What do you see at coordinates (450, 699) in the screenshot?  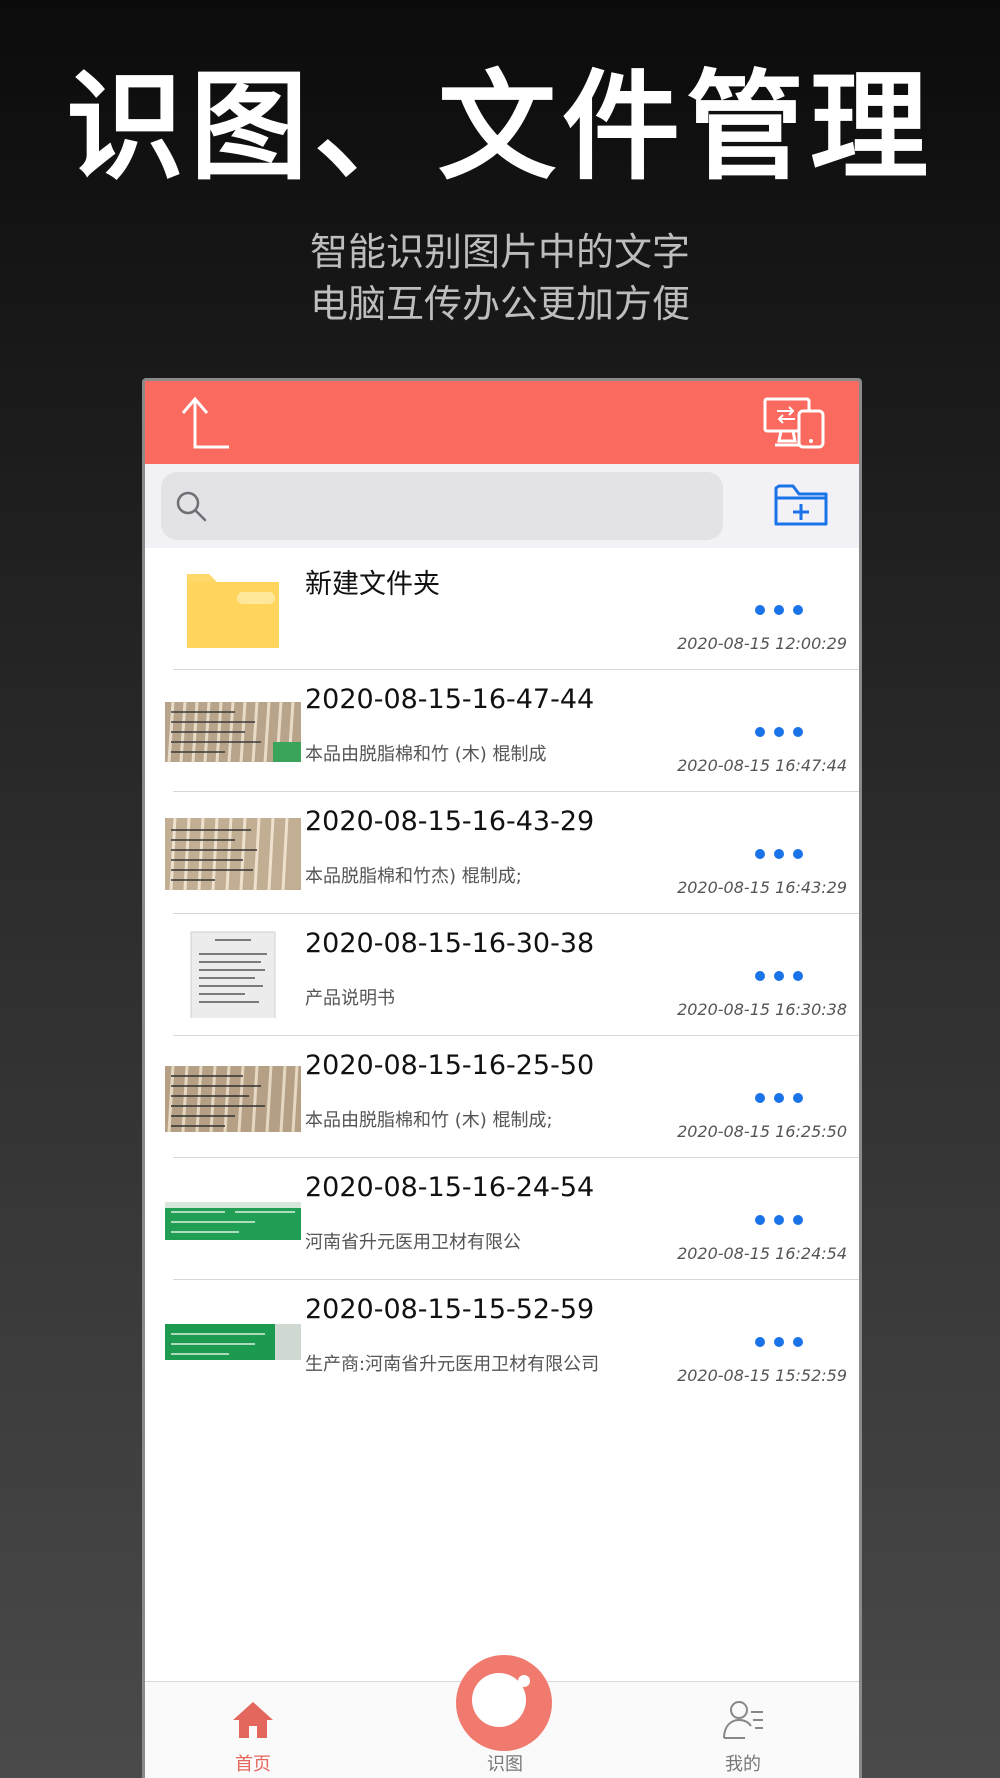 I see `item-title: 2020-08-15-16-47-44` at bounding box center [450, 699].